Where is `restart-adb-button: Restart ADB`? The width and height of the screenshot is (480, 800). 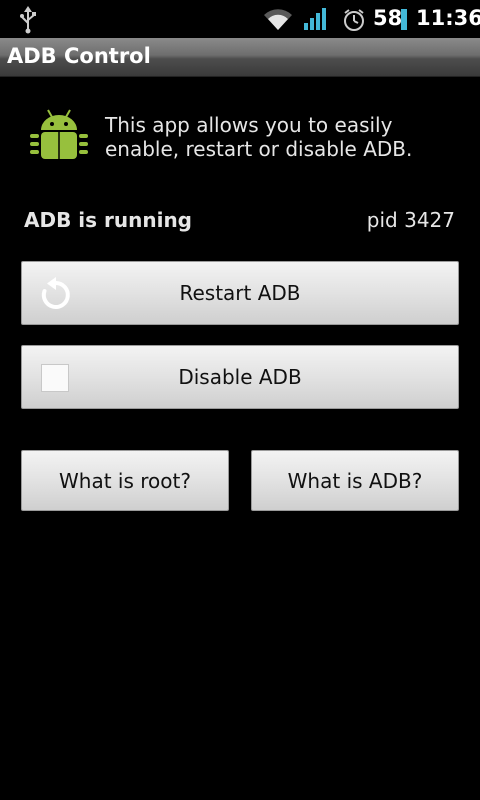
restart-adb-button: Restart ADB is located at coordinates (240, 293).